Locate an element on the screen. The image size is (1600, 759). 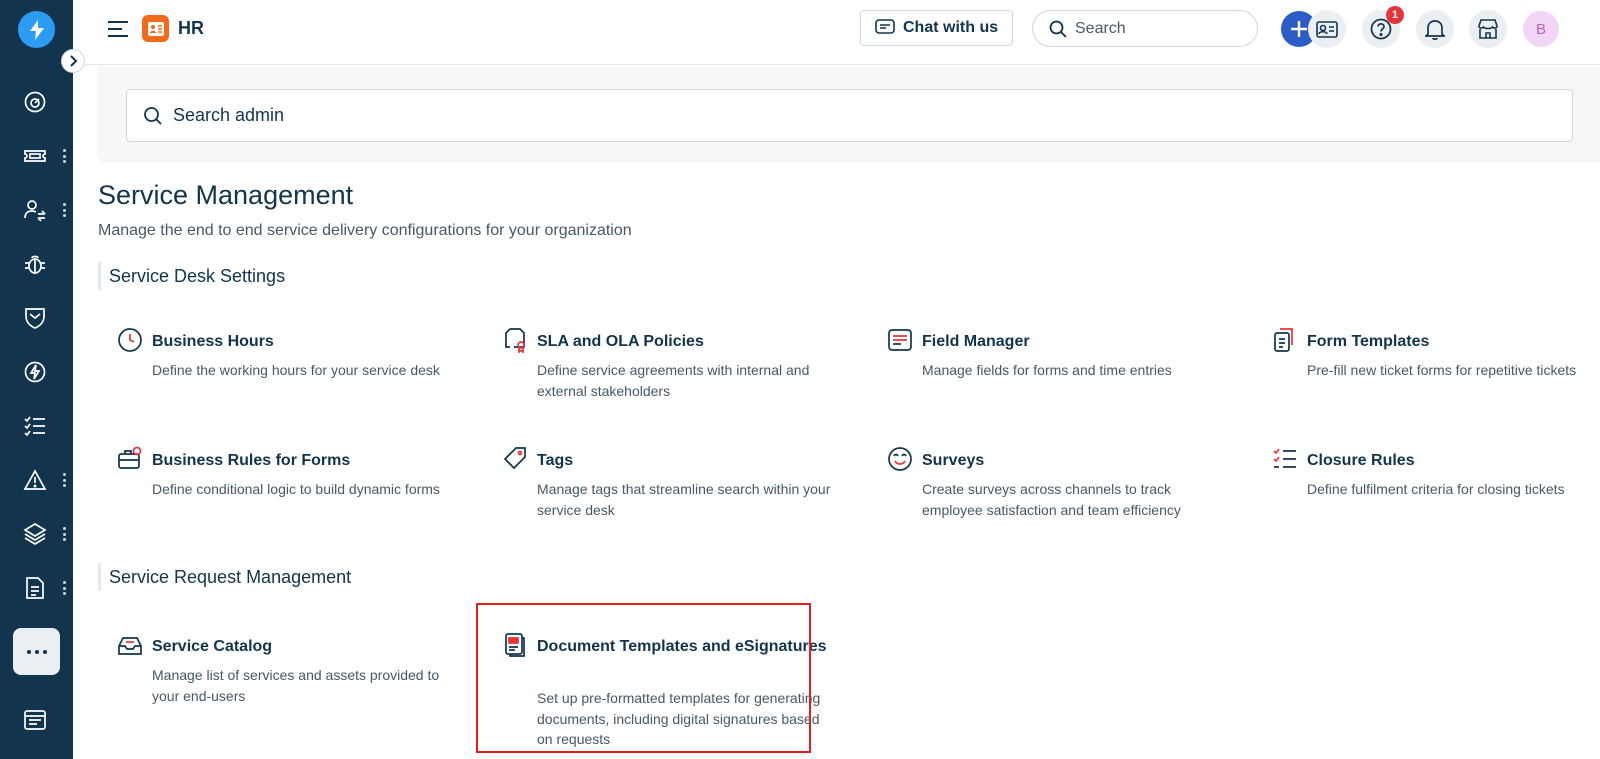
card-title: SLA and OLA Policies is located at coordinates (620, 341).